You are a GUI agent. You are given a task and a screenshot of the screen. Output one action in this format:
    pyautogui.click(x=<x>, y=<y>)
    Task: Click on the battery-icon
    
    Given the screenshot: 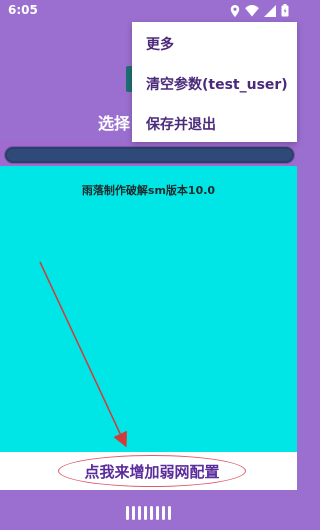 What is the action you would take?
    pyautogui.click(x=285, y=10)
    